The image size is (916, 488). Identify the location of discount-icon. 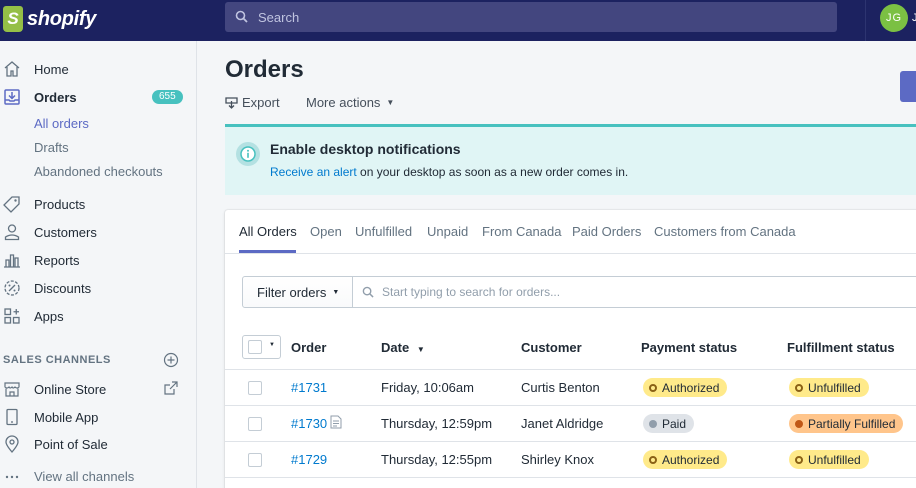
(12, 288).